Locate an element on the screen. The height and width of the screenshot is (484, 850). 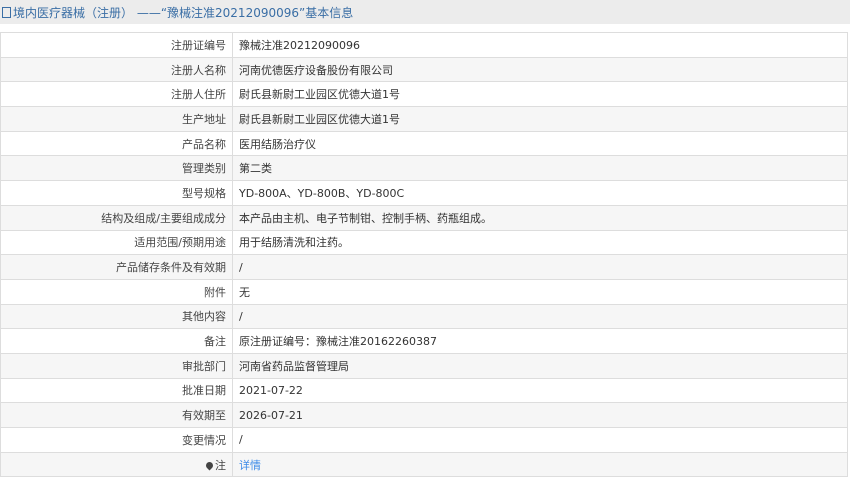
field-label: 有效期至 is located at coordinates (116, 415).